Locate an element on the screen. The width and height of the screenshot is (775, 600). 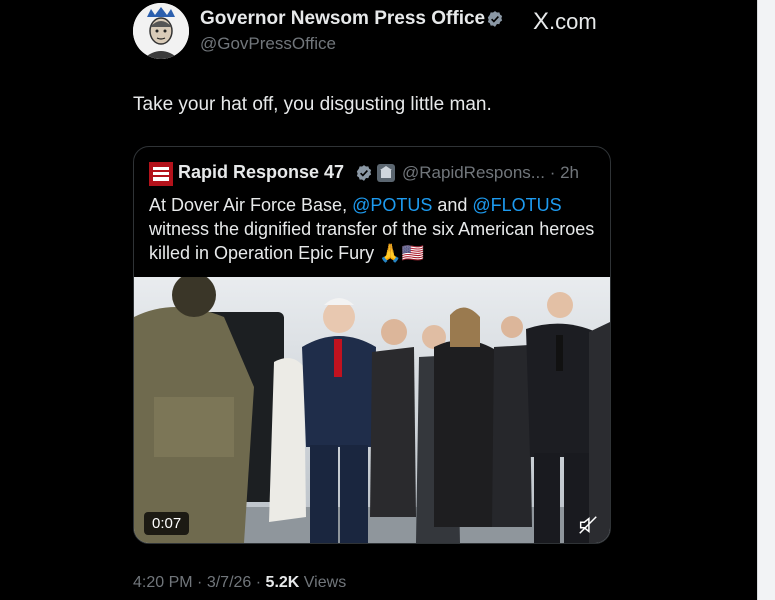
quote-handle-line: @RapidRespons... · 2h is located at coordinates (490, 173).